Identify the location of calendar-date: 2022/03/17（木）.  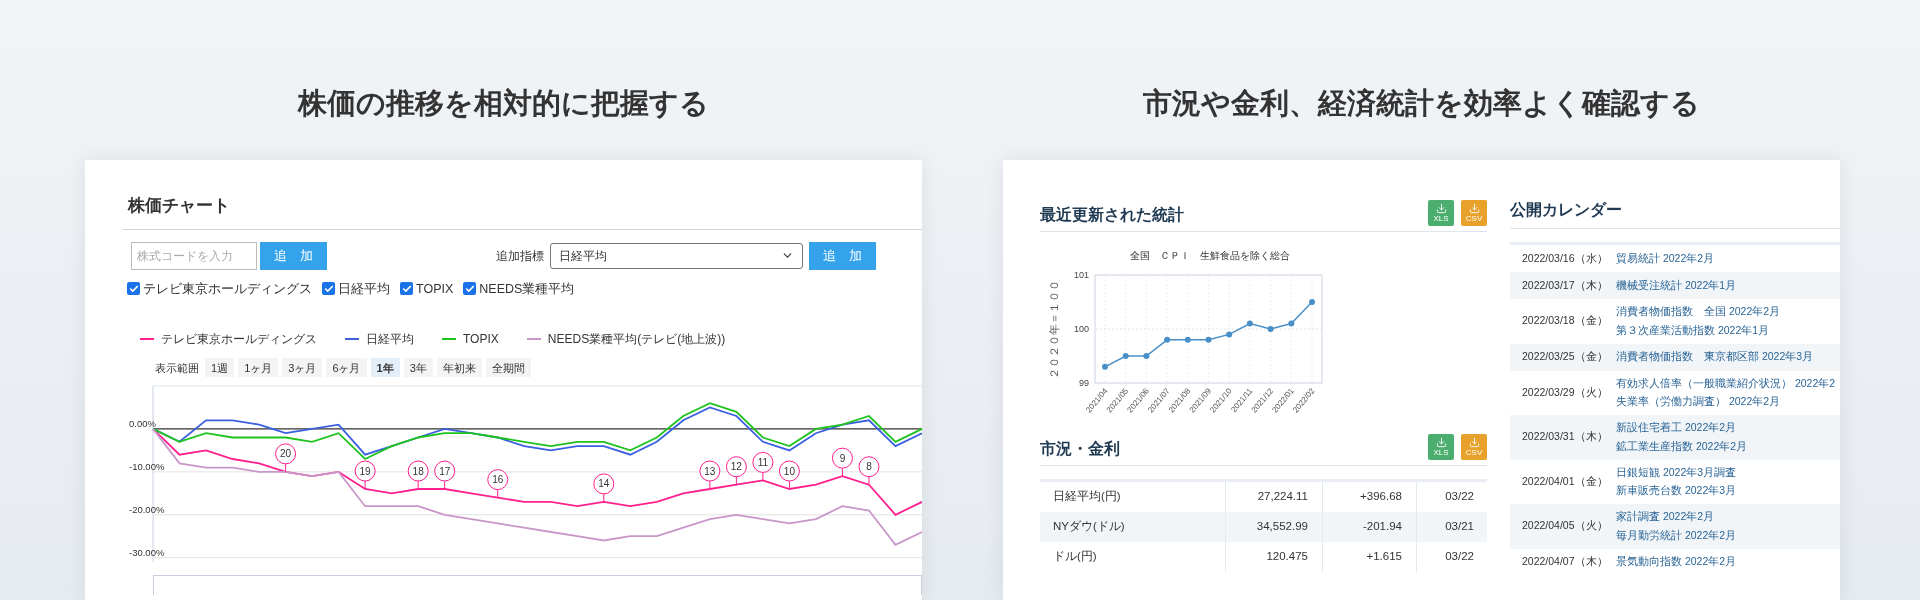
(1565, 285).